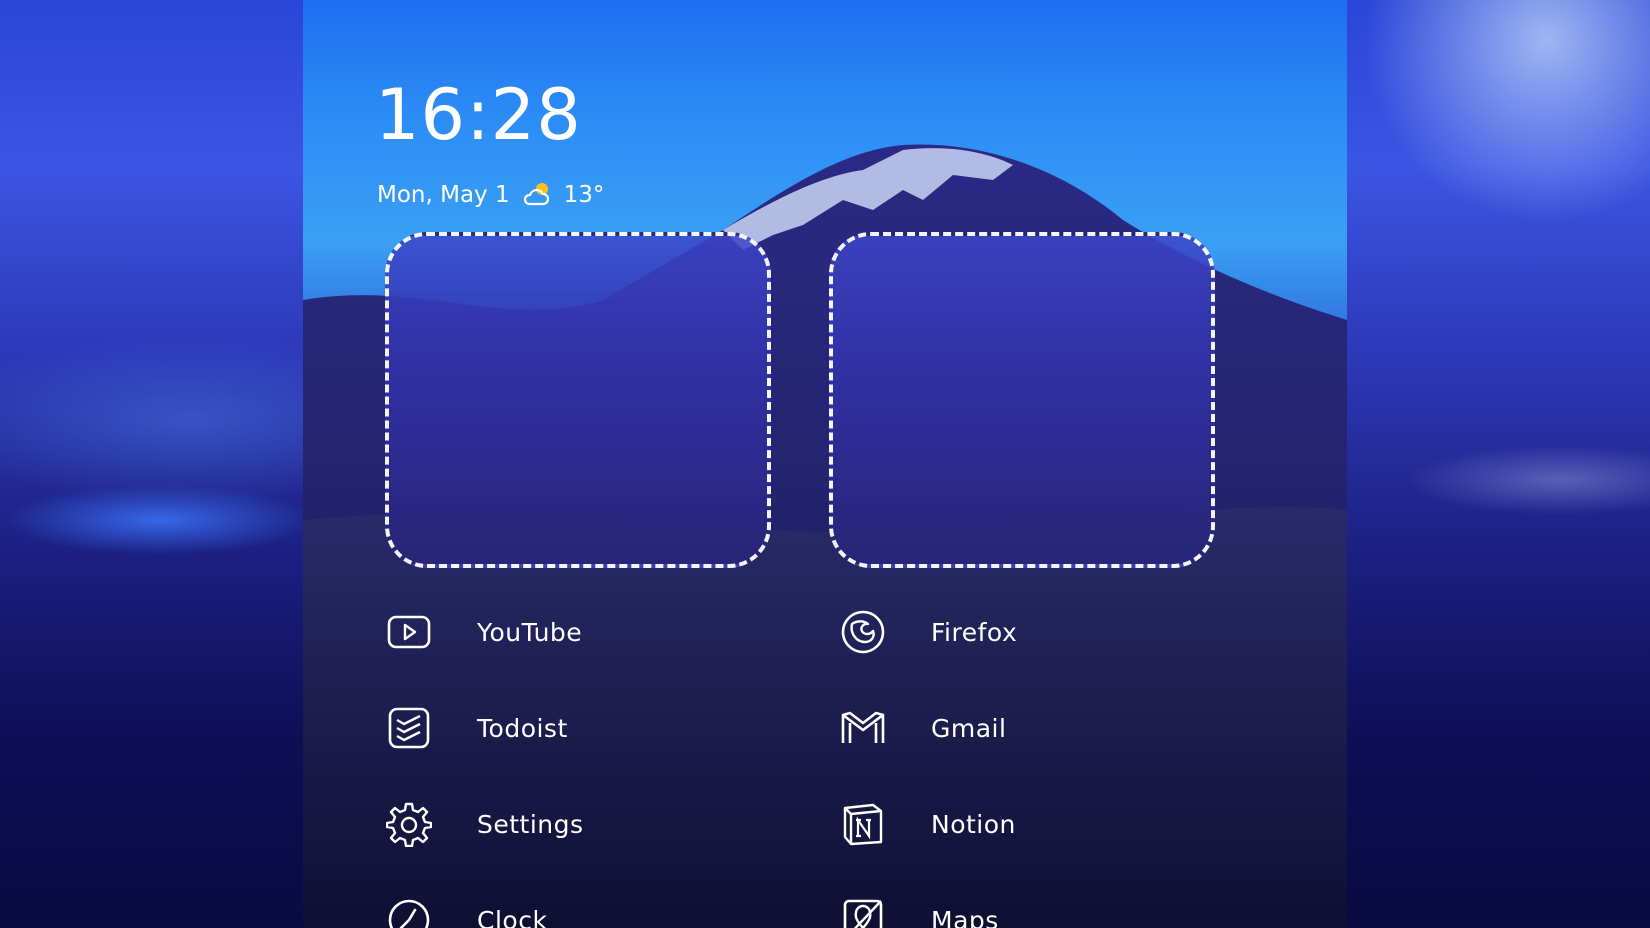  What do you see at coordinates (522, 728) in the screenshot?
I see `app-label: Todoist` at bounding box center [522, 728].